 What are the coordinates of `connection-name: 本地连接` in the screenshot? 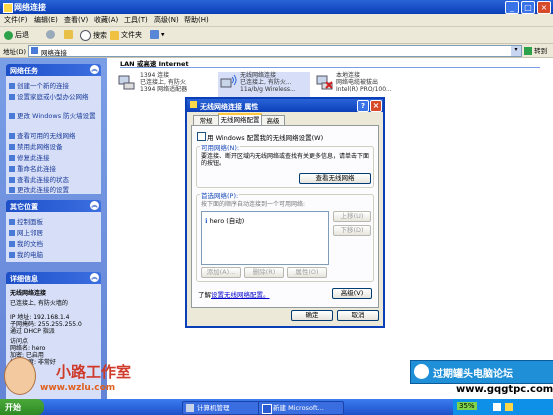 It's located at (348, 75).